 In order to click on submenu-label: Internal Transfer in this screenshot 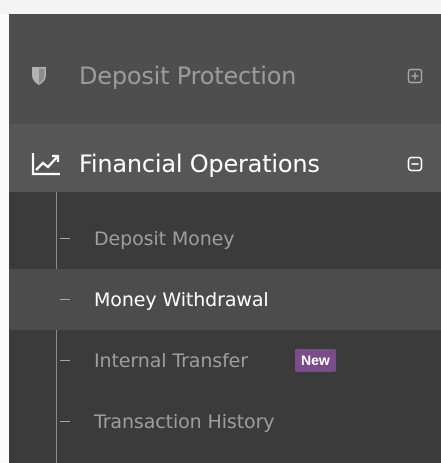, I will do `click(171, 360)`.